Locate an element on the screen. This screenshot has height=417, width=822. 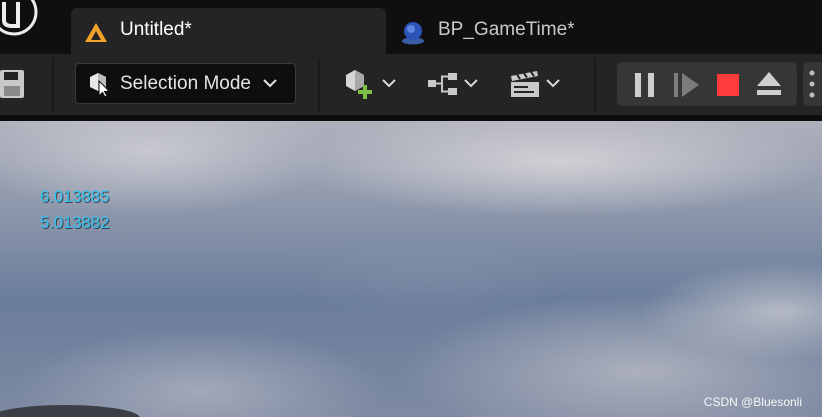
add-actor-button is located at coordinates (371, 84).